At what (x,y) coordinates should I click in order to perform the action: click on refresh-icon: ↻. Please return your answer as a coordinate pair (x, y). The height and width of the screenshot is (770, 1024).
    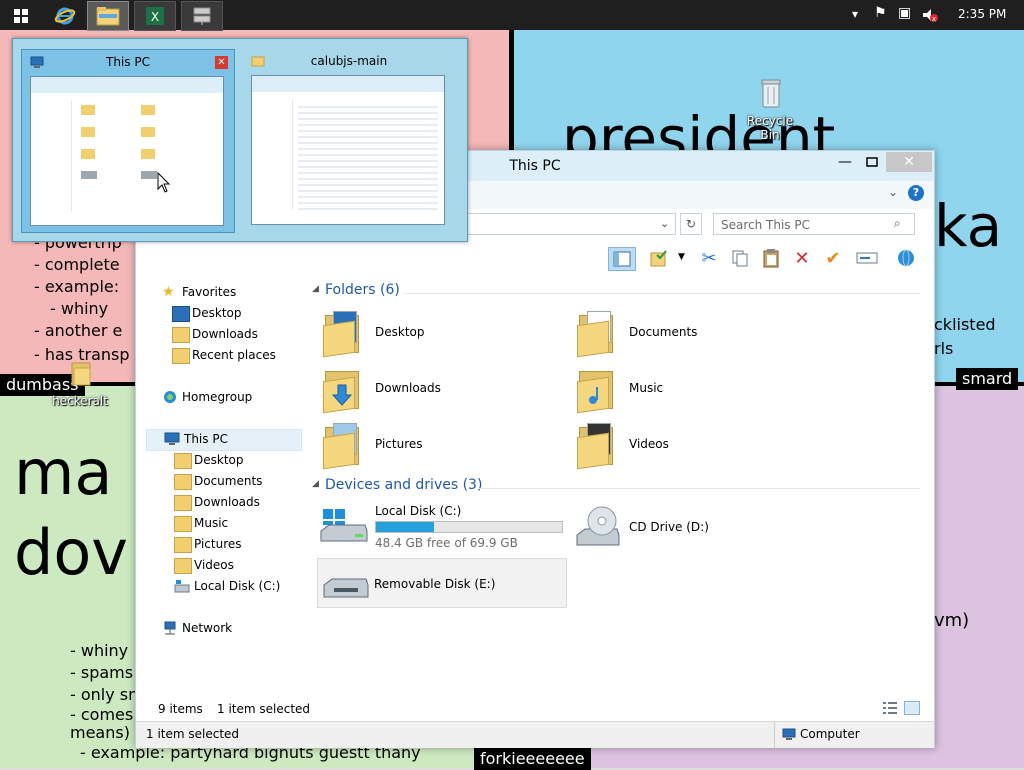
    Looking at the image, I should click on (691, 224).